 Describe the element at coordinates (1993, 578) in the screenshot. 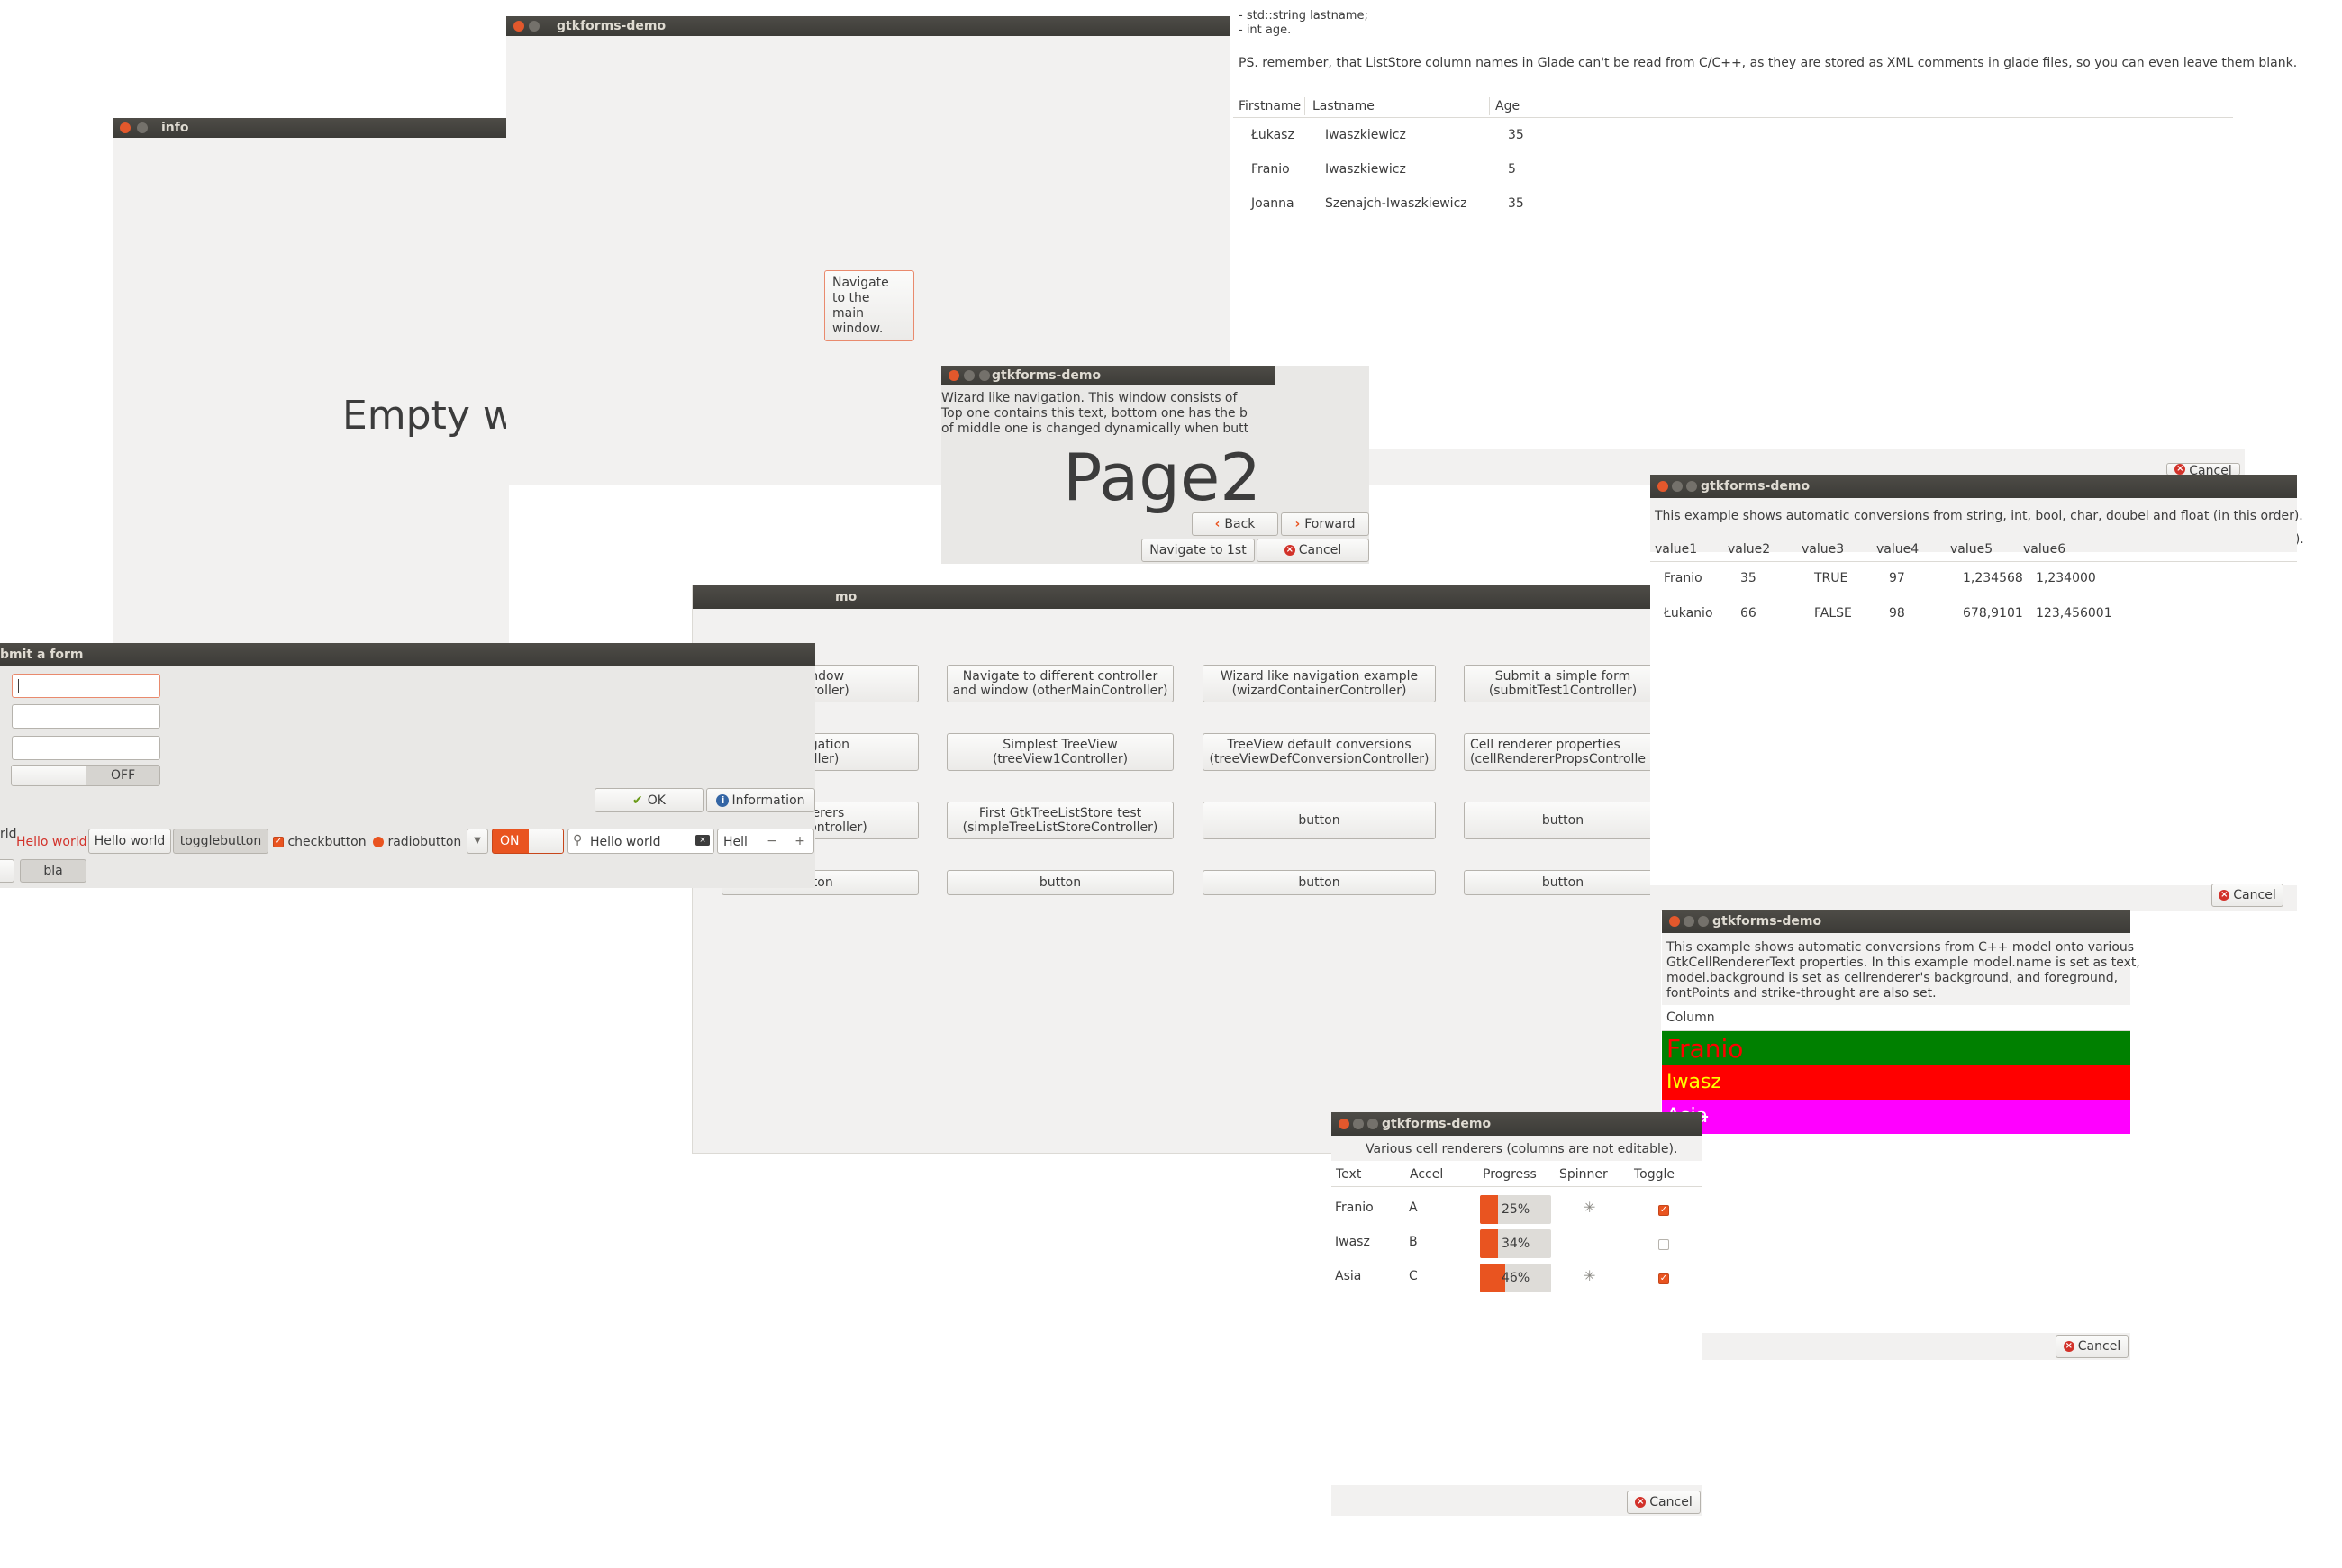

I see `conv-row-1-c5: 1,234568` at that location.